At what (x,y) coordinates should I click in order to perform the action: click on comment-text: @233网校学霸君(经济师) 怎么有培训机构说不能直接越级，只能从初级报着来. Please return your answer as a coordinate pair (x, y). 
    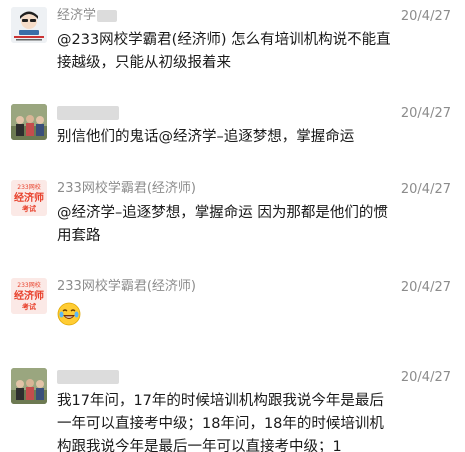
    Looking at the image, I should click on (224, 51).